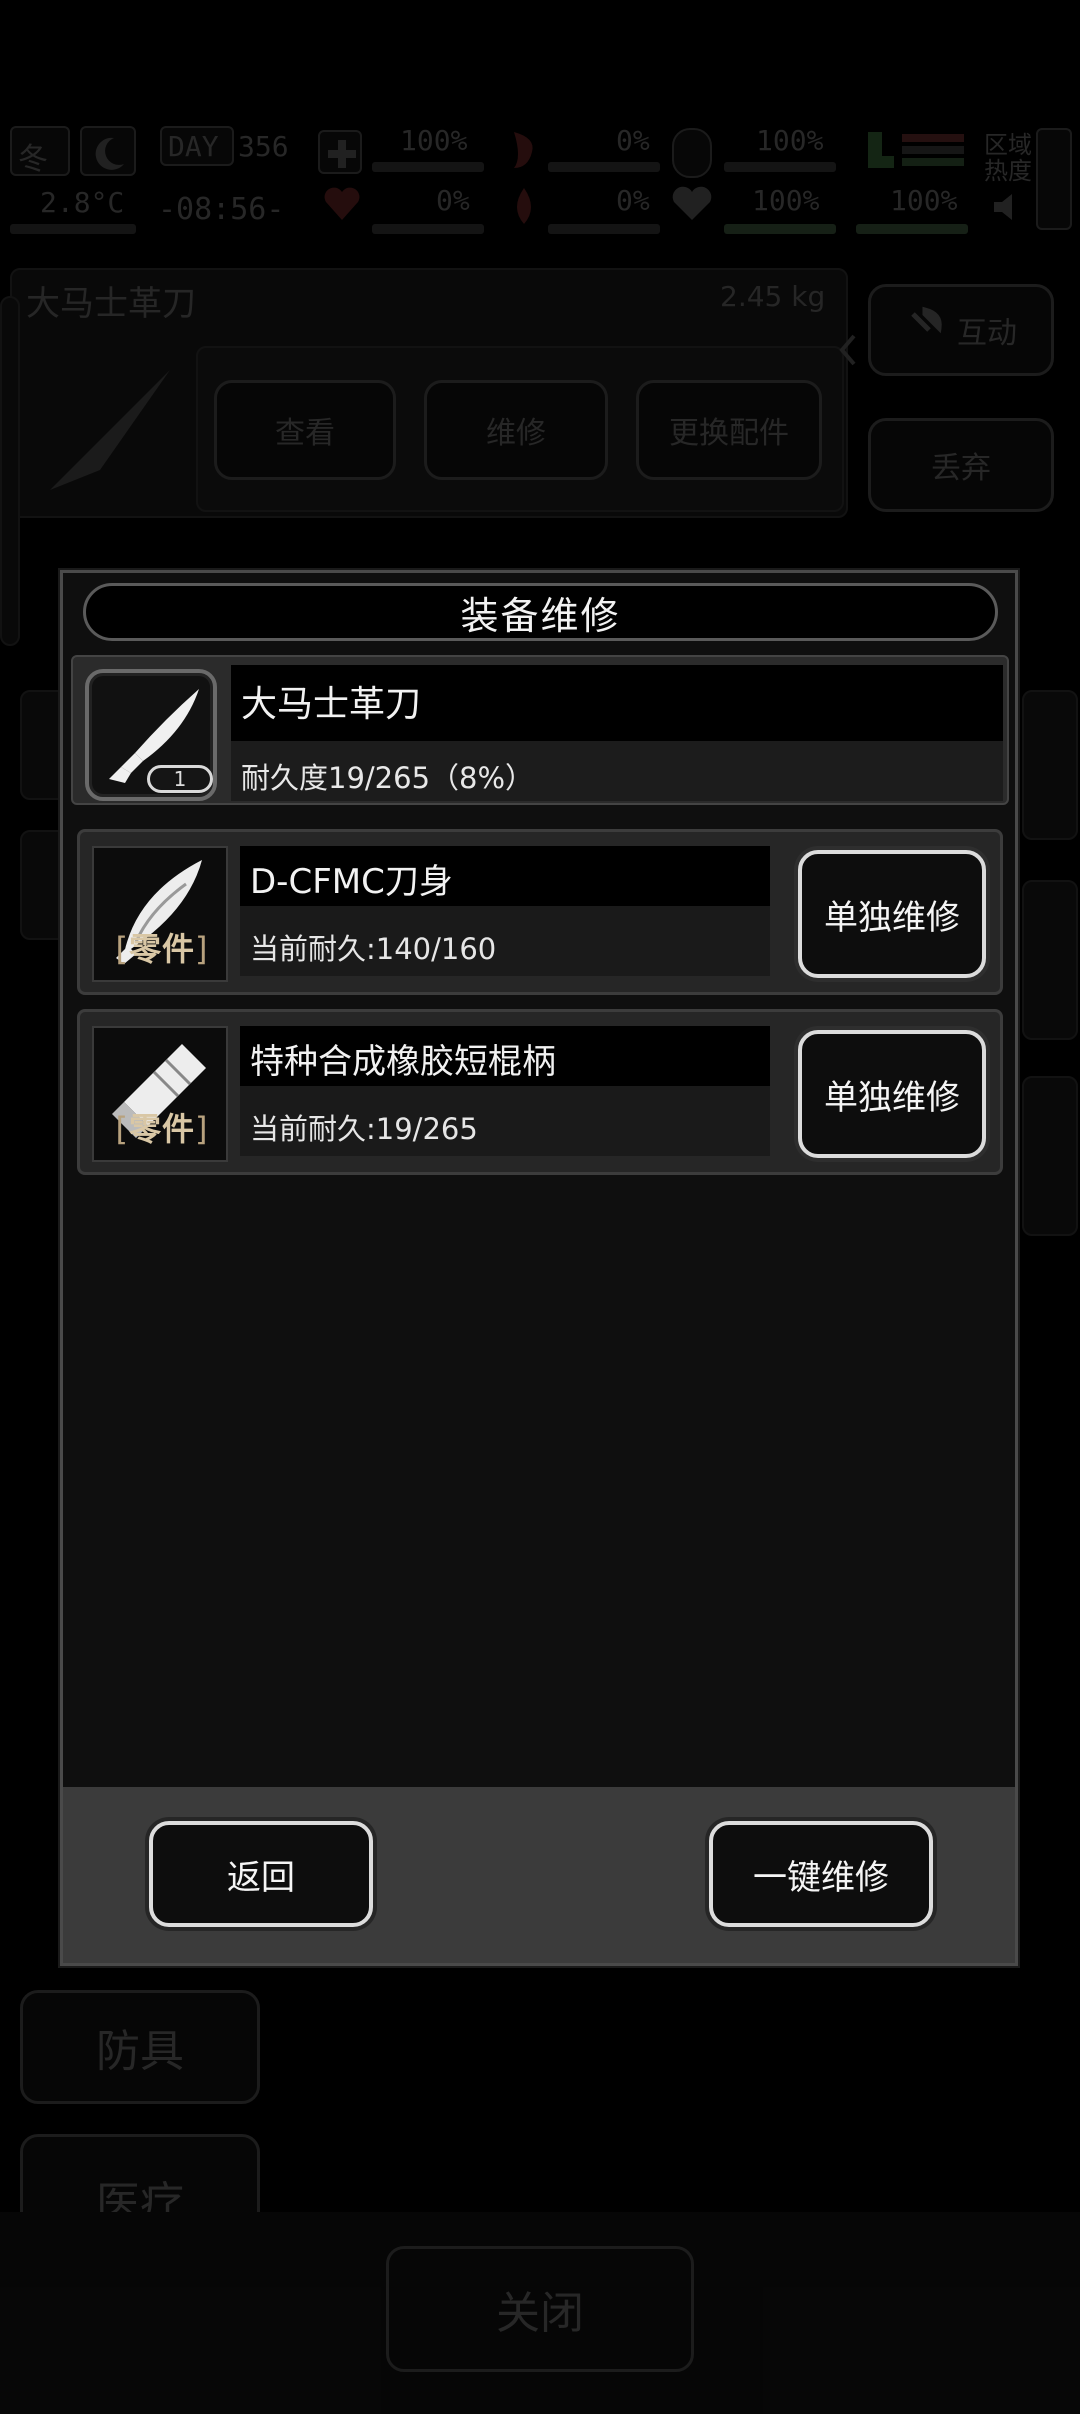 This screenshot has height=2414, width=1080. I want to click on part-row: [零件] 特种合成橡胶短棍柄 当前耐久:19/265 单独维修, so click(540, 1092).